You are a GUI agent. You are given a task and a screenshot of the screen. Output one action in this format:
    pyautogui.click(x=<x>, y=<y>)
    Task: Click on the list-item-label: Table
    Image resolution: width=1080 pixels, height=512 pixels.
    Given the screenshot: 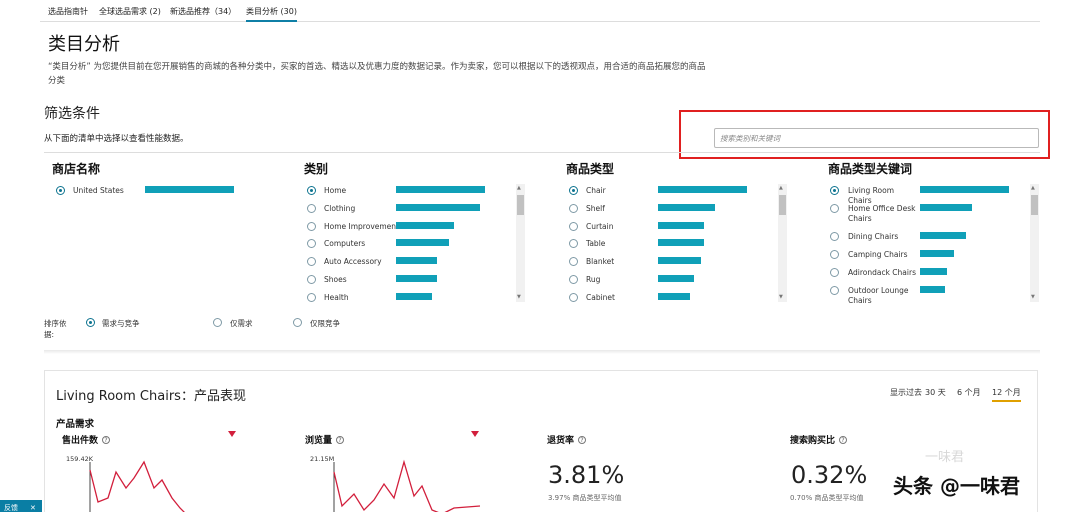 What is the action you would take?
    pyautogui.click(x=596, y=244)
    